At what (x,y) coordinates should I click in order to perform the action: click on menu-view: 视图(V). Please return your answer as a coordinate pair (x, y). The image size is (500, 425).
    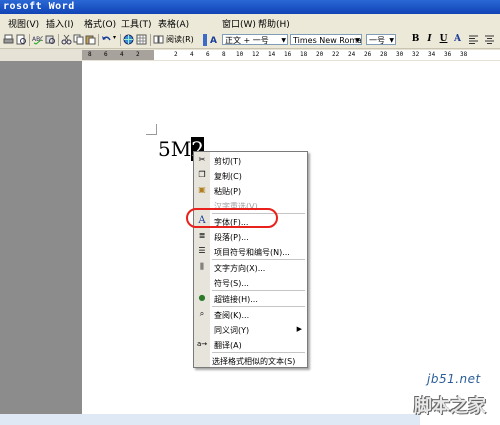
    Looking at the image, I should click on (23, 23).